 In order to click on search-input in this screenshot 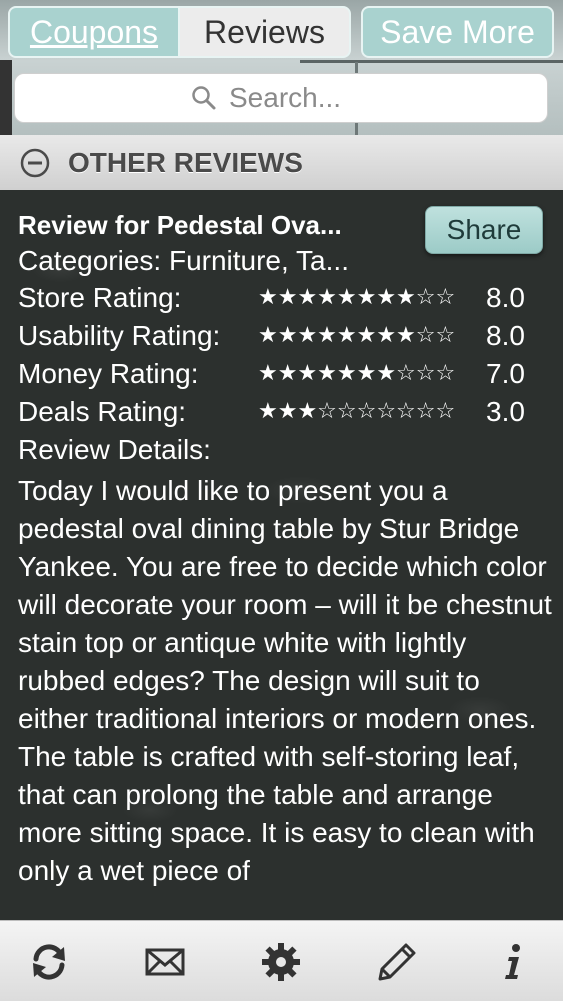, I will do `click(299, 98)`.